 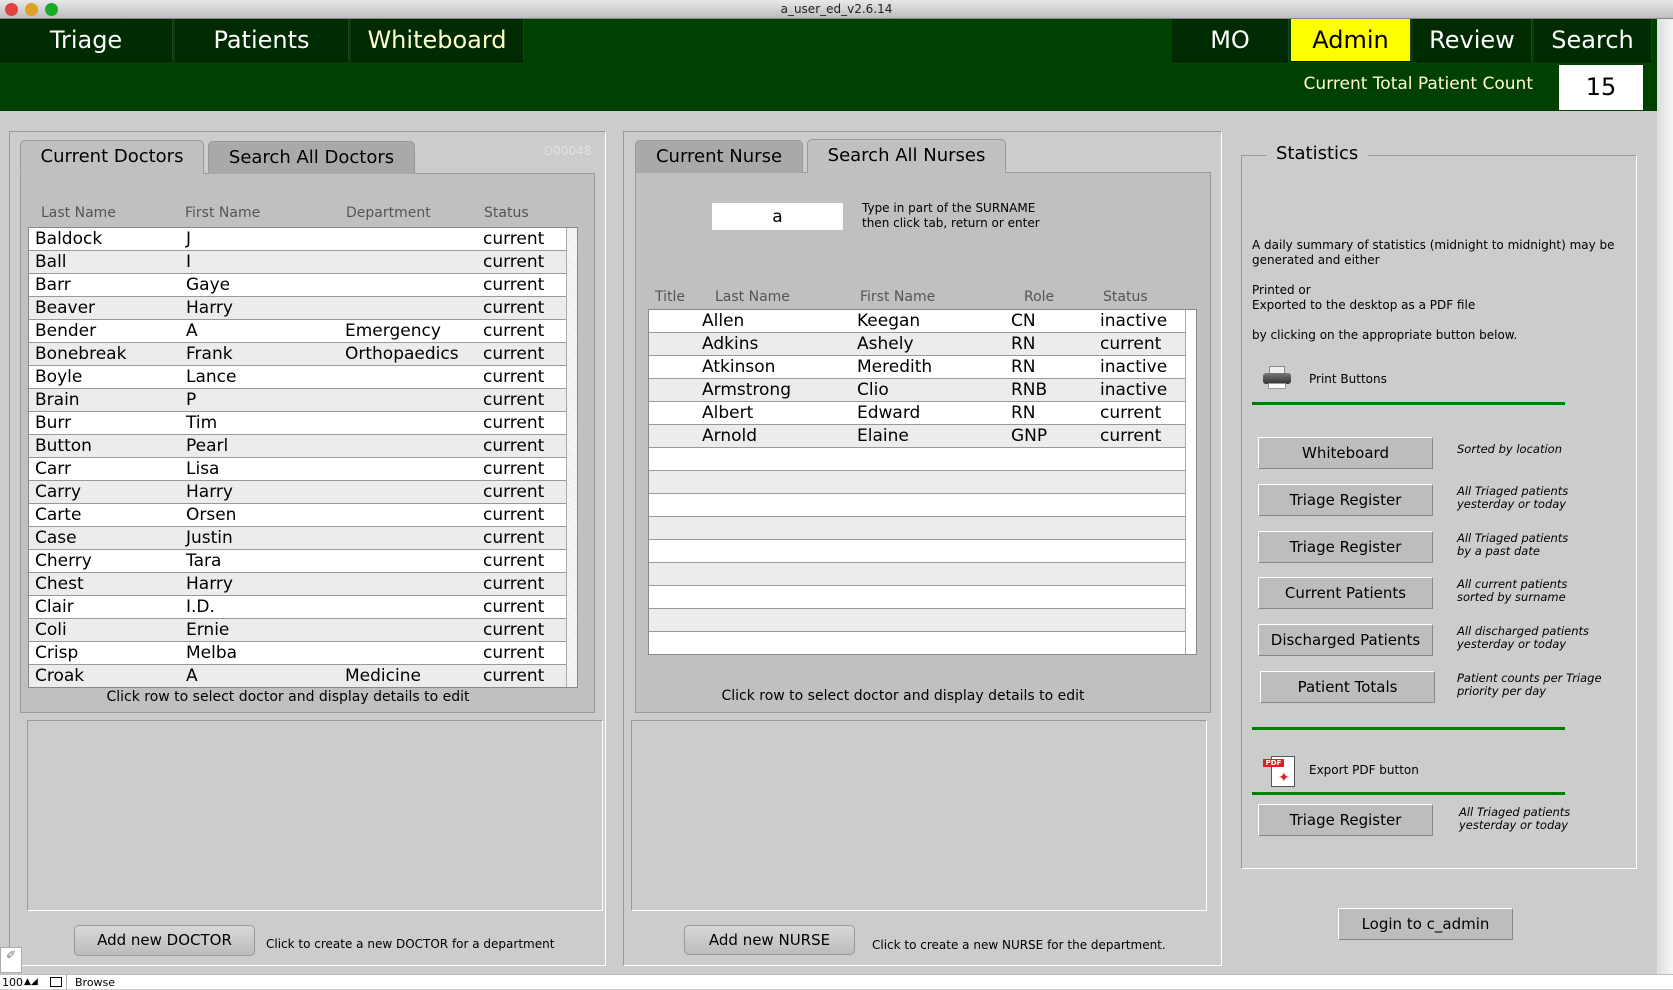 What do you see at coordinates (297, 584) in the screenshot?
I see `doctor-row: Chest Harry current` at bounding box center [297, 584].